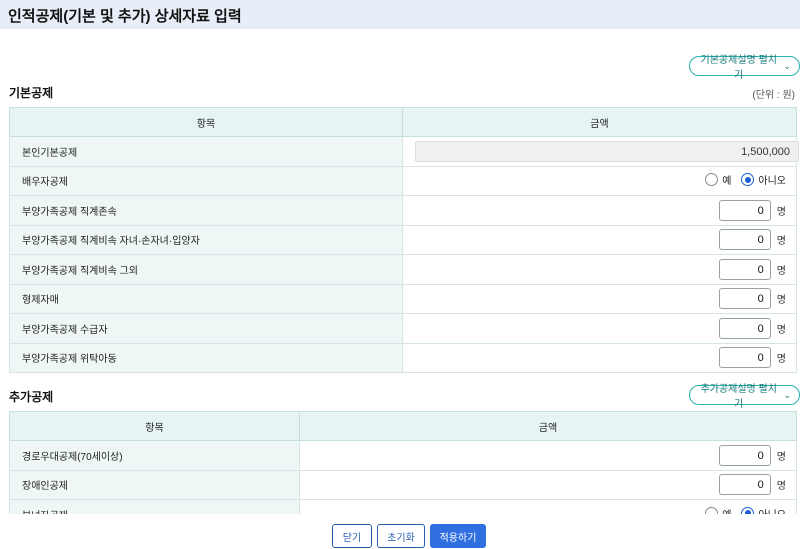  I want to click on additional-deduction-section-title: 추가공제, so click(31, 397).